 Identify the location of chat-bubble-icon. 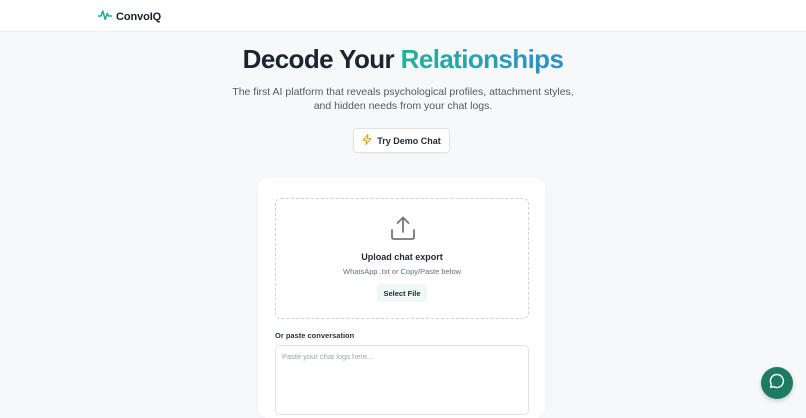
(777, 383).